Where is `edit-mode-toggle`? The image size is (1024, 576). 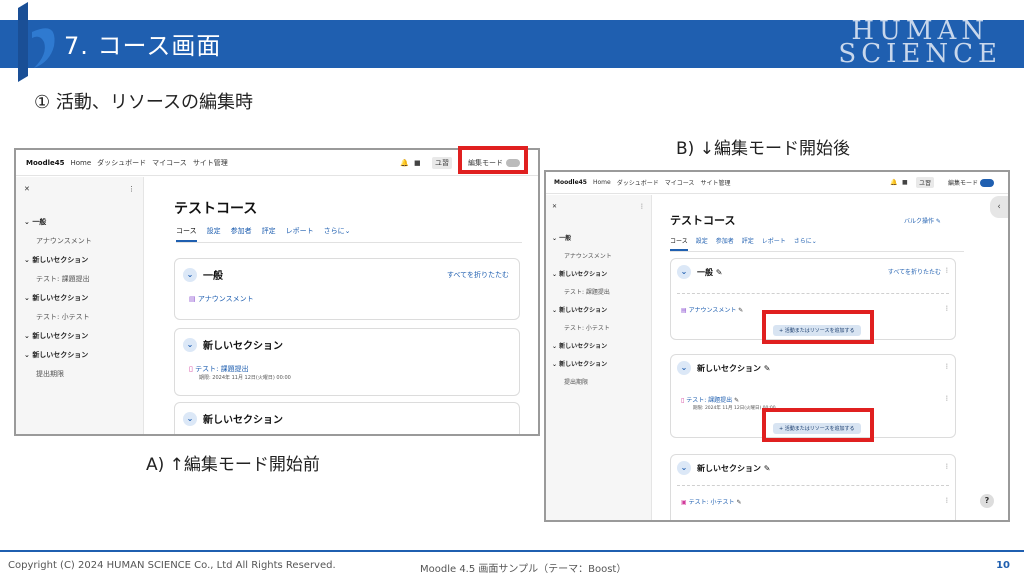
edit-mode-toggle is located at coordinates (987, 183).